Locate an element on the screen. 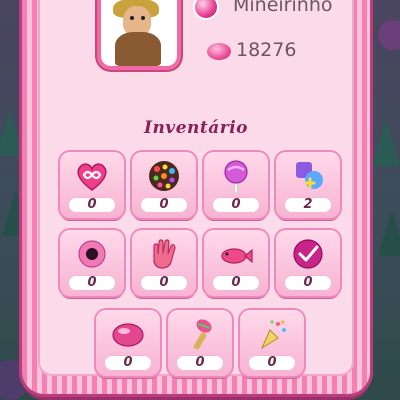 The height and width of the screenshot is (400, 400). inventory-slot-color-bomb: 0 is located at coordinates (164, 185).